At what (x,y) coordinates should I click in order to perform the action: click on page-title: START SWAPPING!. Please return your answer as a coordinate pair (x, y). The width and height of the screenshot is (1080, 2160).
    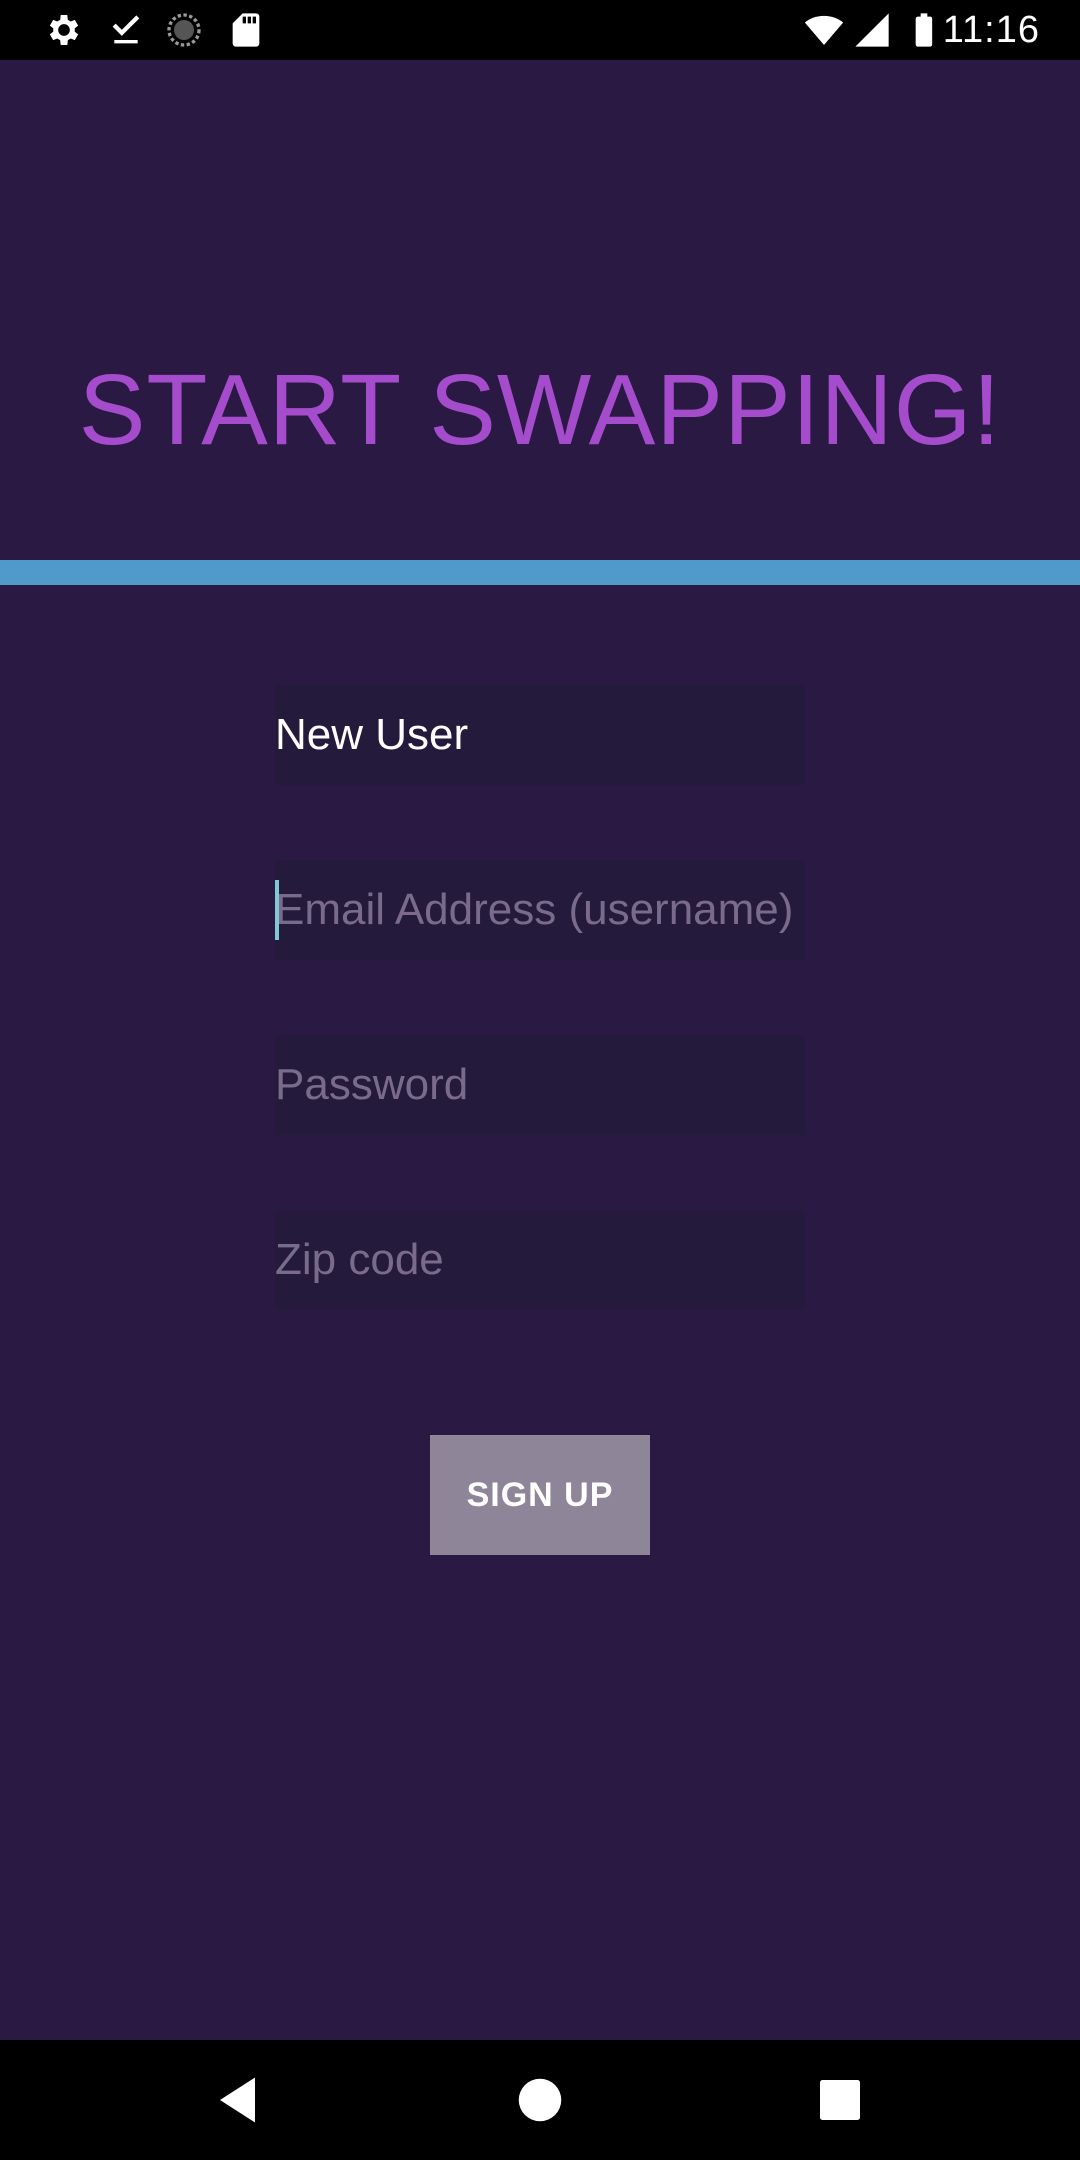
    Looking at the image, I should click on (540, 410).